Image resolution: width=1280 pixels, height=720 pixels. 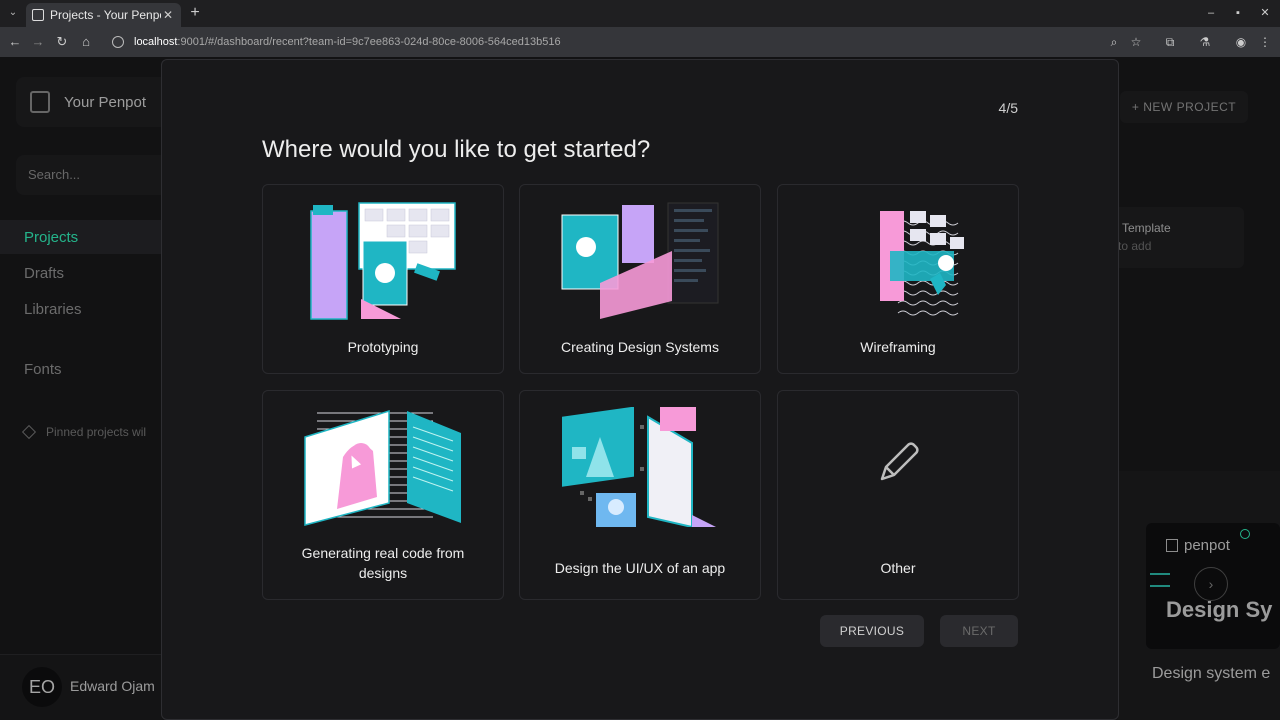 What do you see at coordinates (898, 347) in the screenshot?
I see `option-label: Wireframing` at bounding box center [898, 347].